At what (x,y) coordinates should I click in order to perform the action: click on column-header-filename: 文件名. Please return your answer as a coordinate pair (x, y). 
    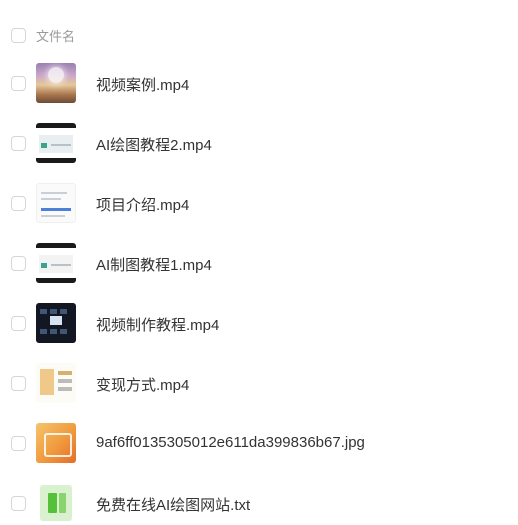
    Looking at the image, I should click on (55, 35).